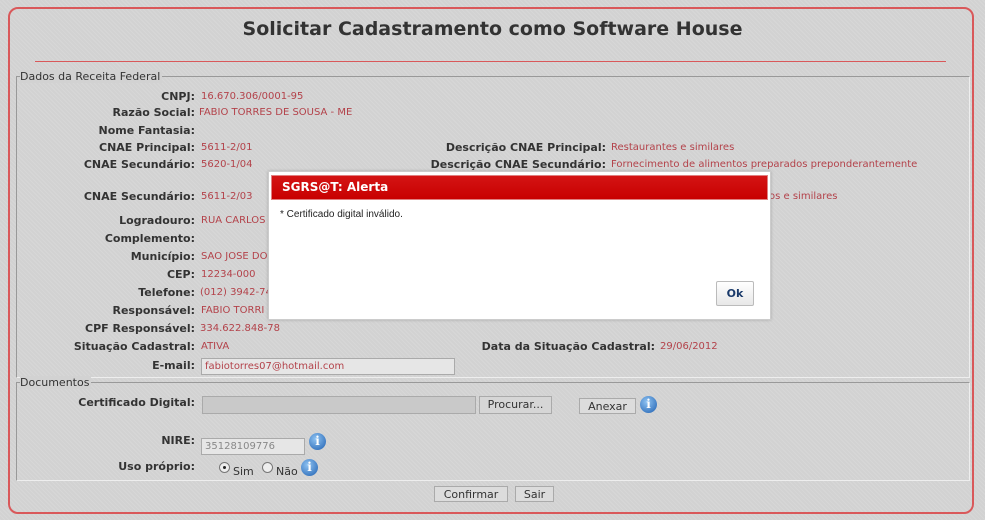 The width and height of the screenshot is (985, 520). I want to click on divider, so click(490, 61).